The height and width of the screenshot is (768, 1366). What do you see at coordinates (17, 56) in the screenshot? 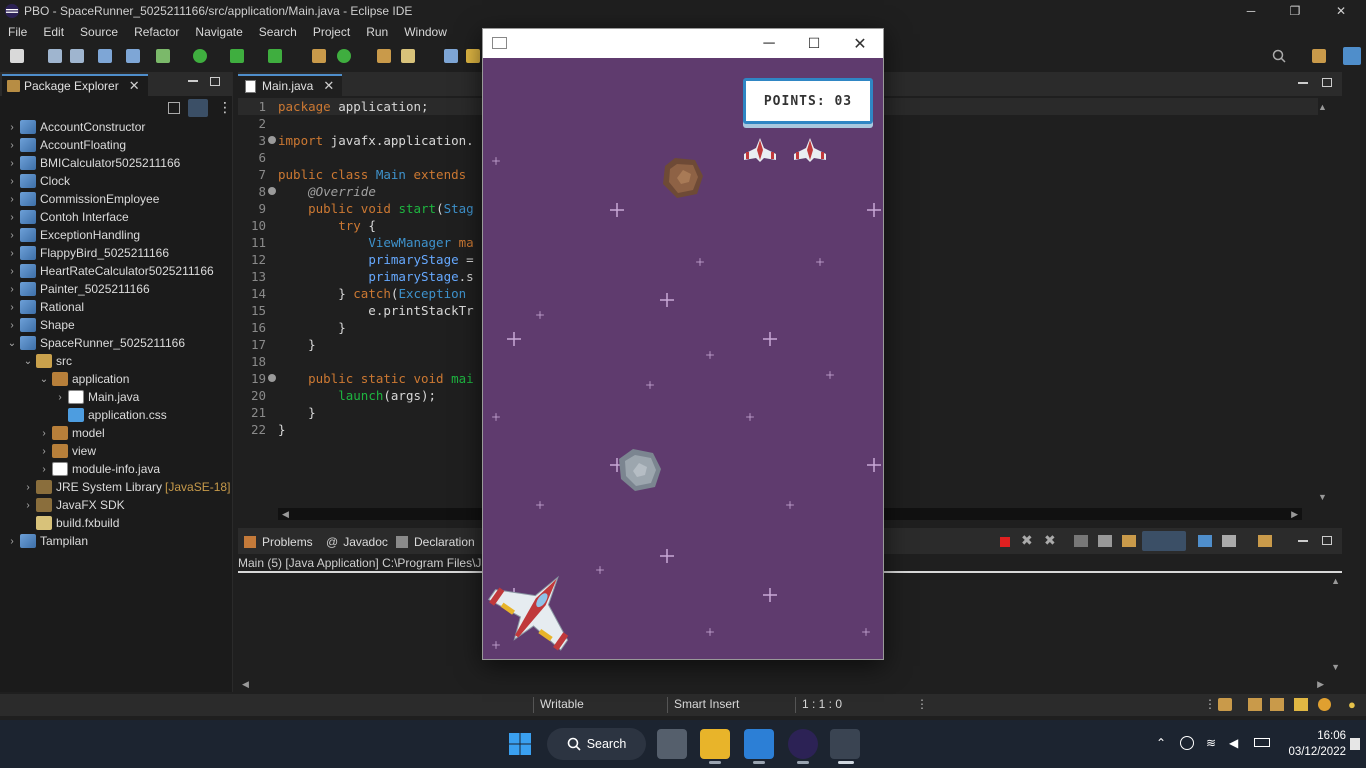
I see `new-icon` at bounding box center [17, 56].